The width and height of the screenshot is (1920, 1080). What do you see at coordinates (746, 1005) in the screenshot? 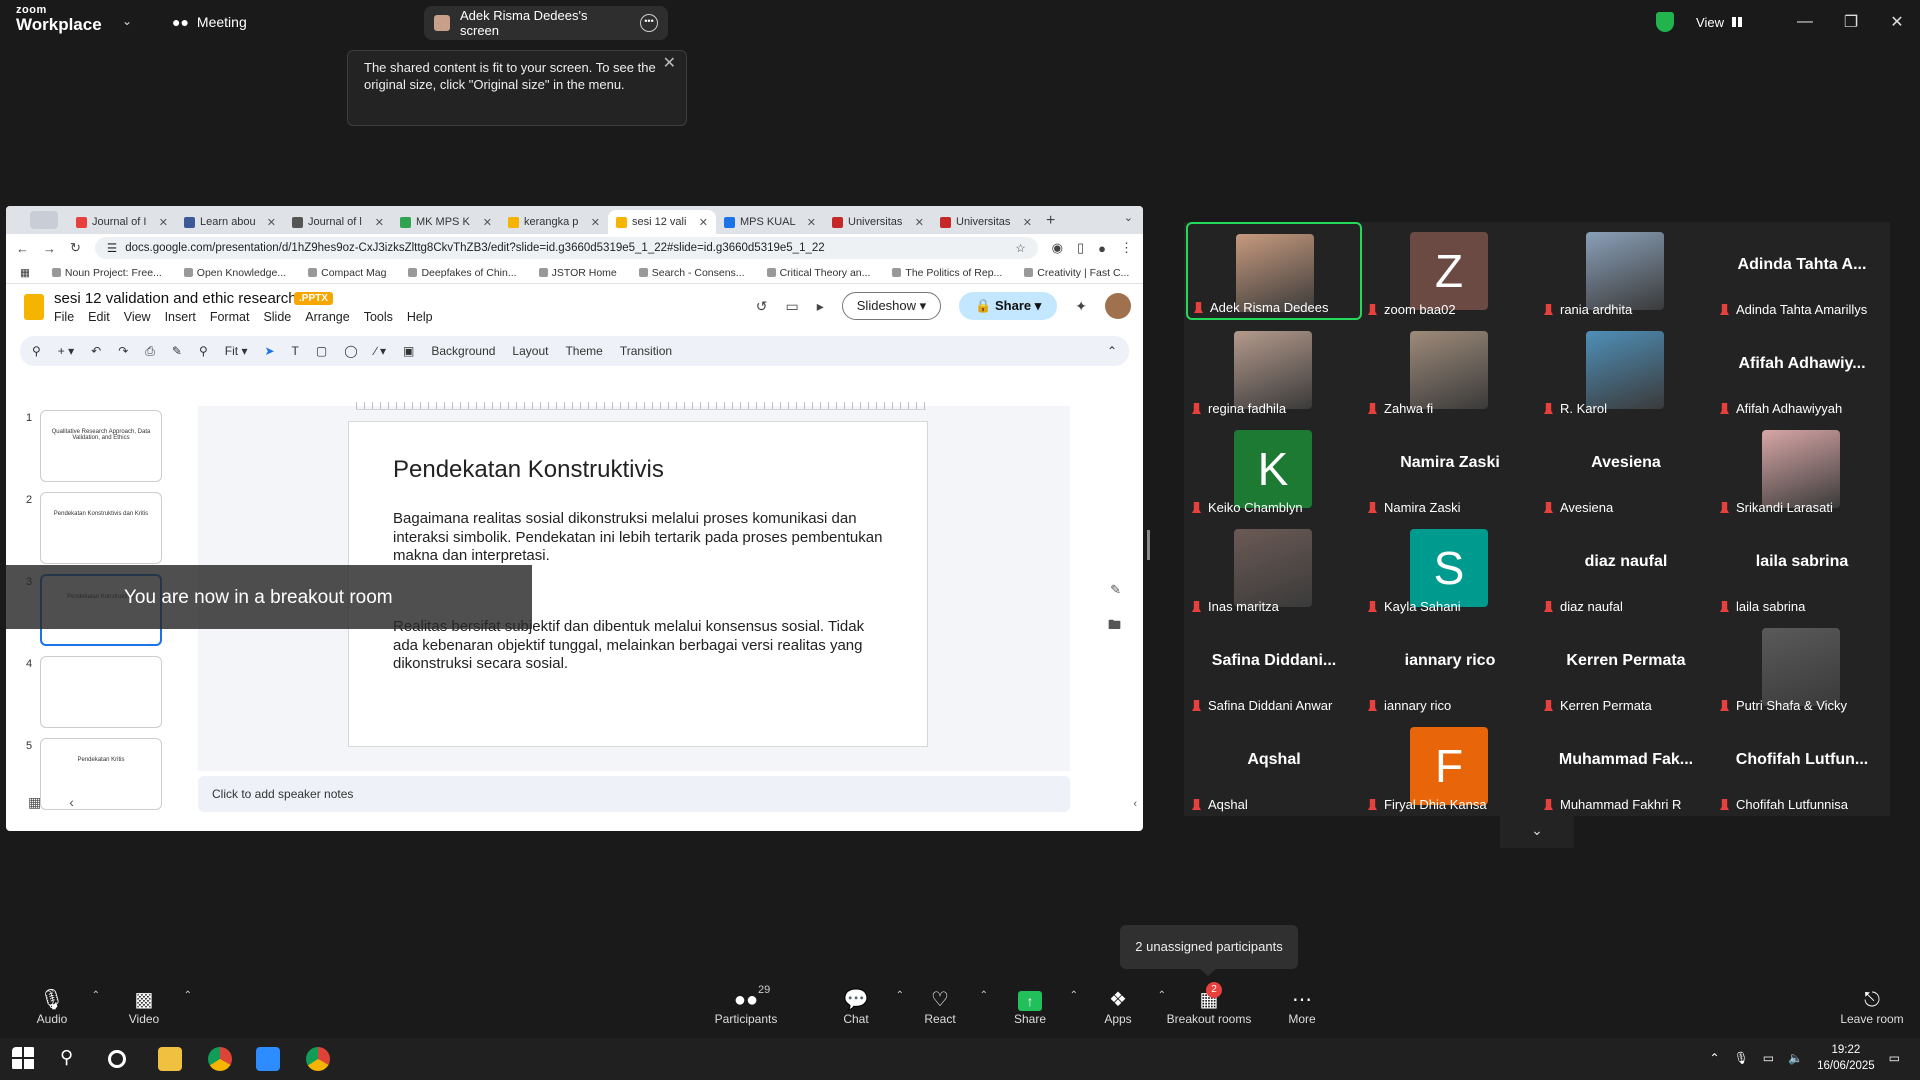
I see `participants-button: ●● 29 Participants` at bounding box center [746, 1005].